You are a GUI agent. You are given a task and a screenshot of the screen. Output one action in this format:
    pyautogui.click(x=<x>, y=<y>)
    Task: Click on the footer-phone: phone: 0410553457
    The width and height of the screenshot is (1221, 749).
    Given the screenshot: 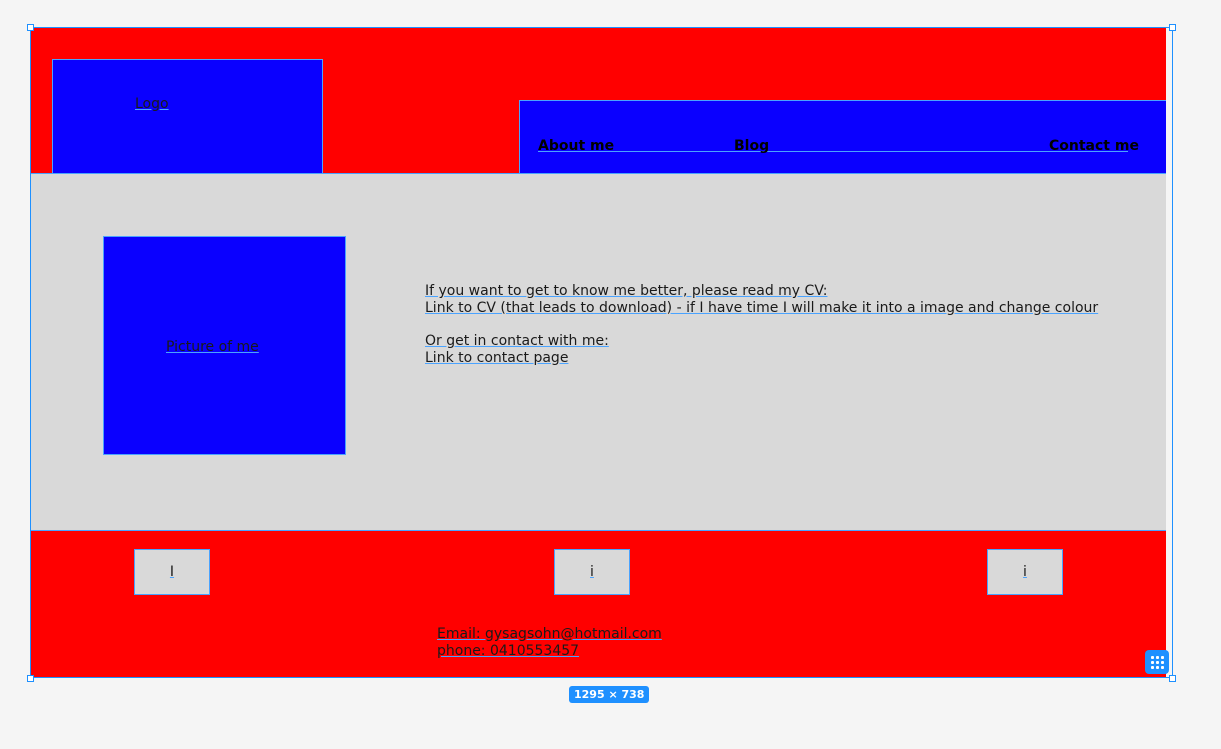 What is the action you would take?
    pyautogui.click(x=549, y=651)
    